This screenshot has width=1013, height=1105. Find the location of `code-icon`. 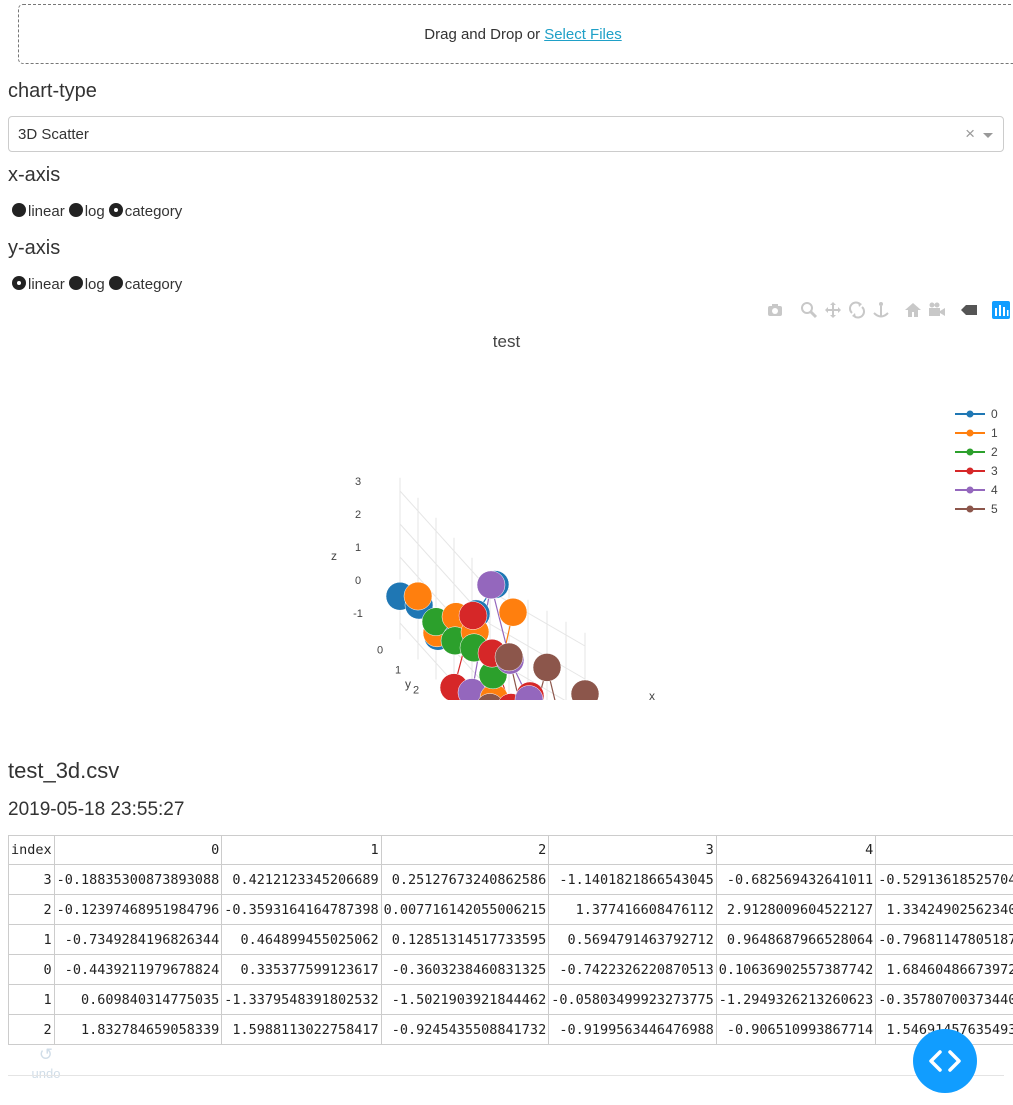

code-icon is located at coordinates (945, 1061).